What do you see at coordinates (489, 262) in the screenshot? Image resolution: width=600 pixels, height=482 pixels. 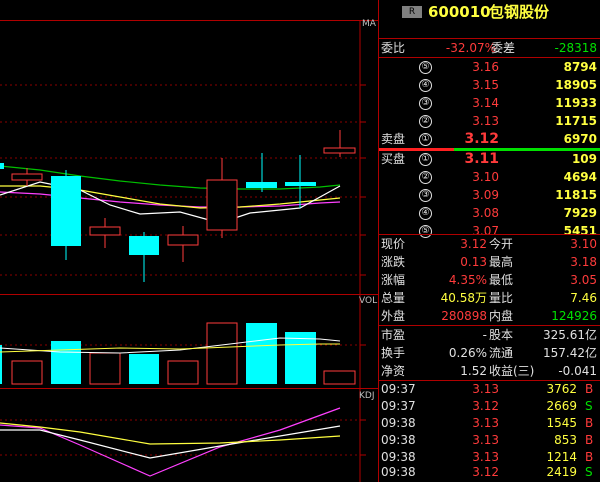 I see `quote-row-change: 涨跌 0.13 最高 3.18` at bounding box center [489, 262].